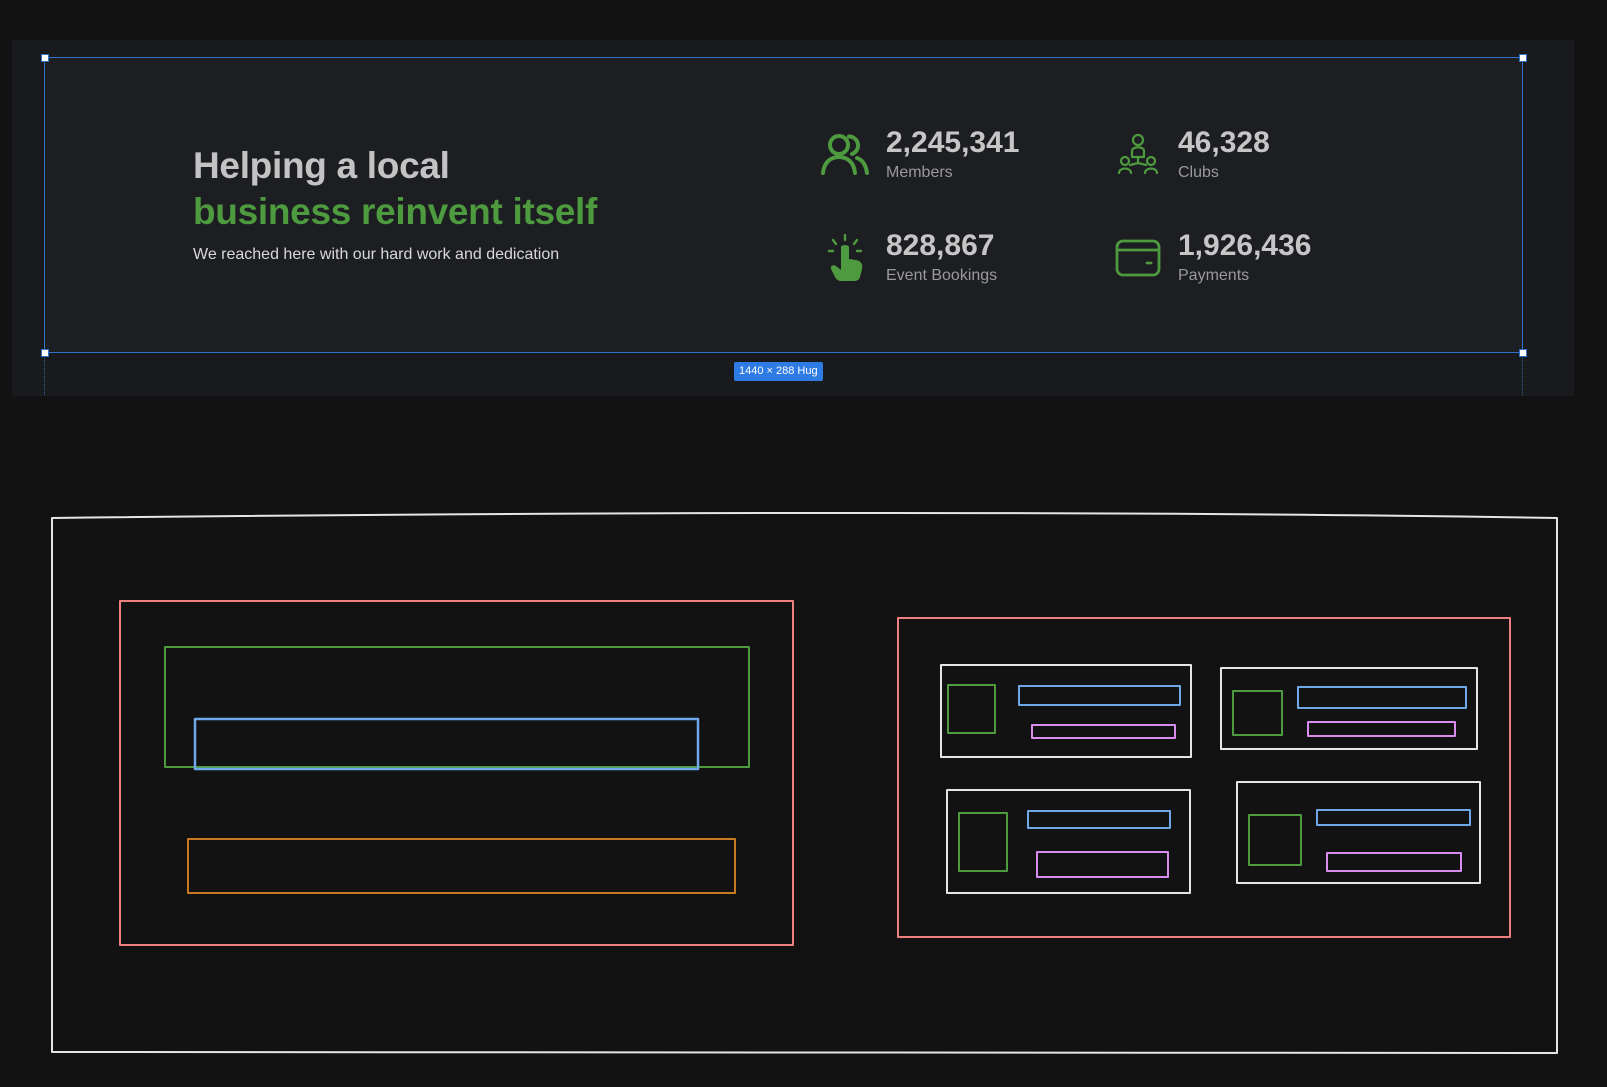 The width and height of the screenshot is (1607, 1087). What do you see at coordinates (1275, 840) in the screenshot?
I see `wireframe-stat-card-4-icon` at bounding box center [1275, 840].